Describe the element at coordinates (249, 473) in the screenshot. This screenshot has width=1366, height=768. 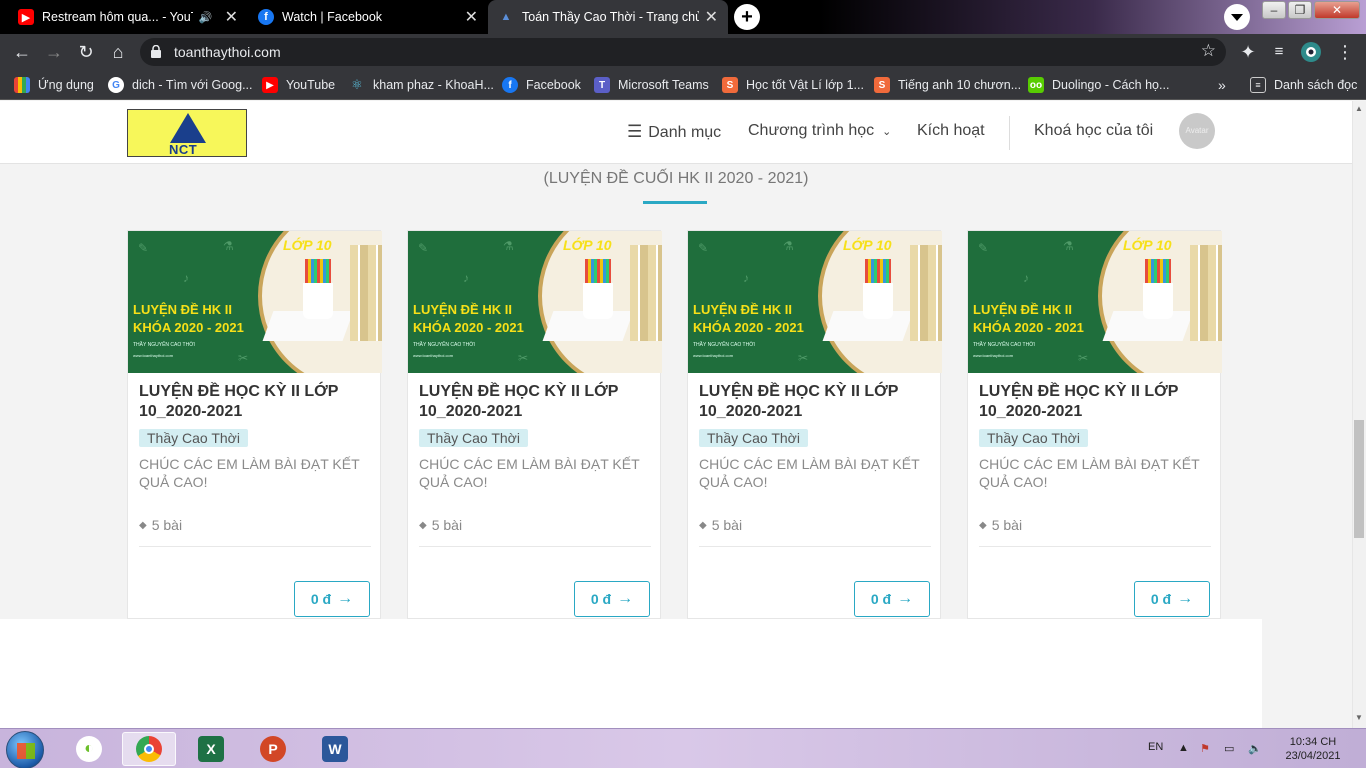
I see `course-description: CHÚC CÁC EM LÀM BÀI ĐẠT KẾT QUẢ CAO!` at that location.